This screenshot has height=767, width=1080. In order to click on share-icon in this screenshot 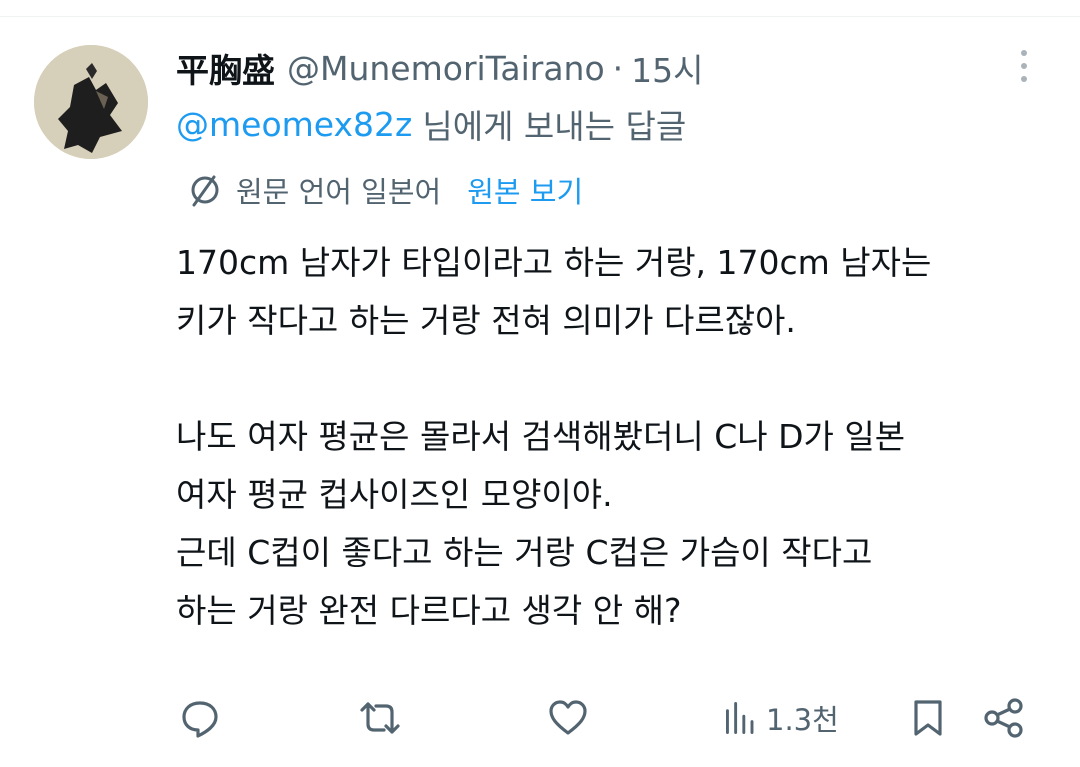, I will do `click(1003, 718)`.